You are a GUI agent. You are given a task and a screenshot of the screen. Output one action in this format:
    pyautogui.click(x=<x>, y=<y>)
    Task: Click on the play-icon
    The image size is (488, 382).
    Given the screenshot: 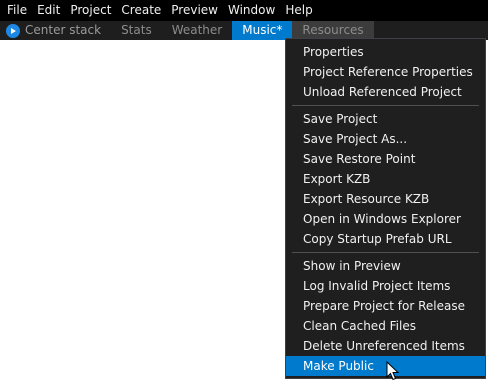 What is the action you would take?
    pyautogui.click(x=13, y=30)
    